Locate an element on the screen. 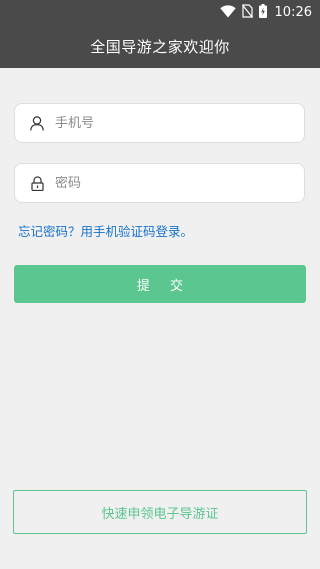 The width and height of the screenshot is (320, 569). lock-icon is located at coordinates (37, 183).